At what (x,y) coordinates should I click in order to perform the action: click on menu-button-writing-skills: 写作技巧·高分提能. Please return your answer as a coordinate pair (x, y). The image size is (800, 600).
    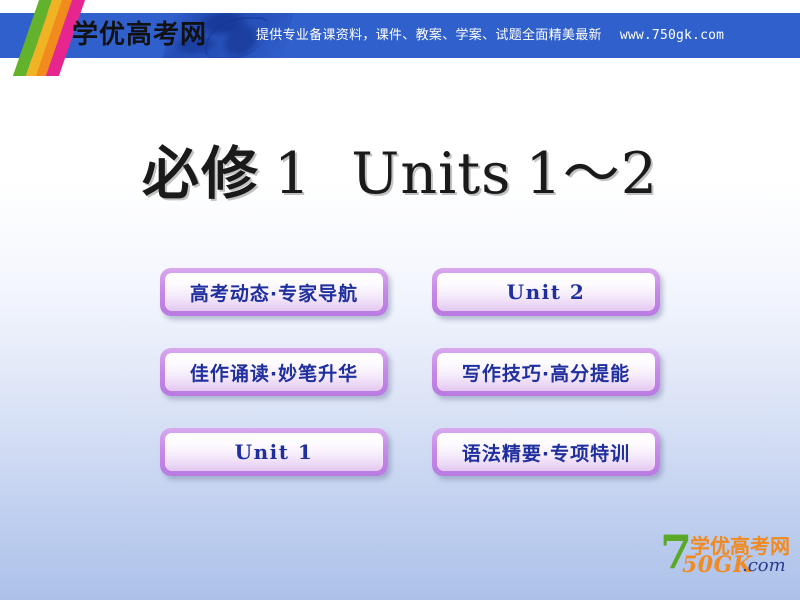
    Looking at the image, I should click on (546, 372).